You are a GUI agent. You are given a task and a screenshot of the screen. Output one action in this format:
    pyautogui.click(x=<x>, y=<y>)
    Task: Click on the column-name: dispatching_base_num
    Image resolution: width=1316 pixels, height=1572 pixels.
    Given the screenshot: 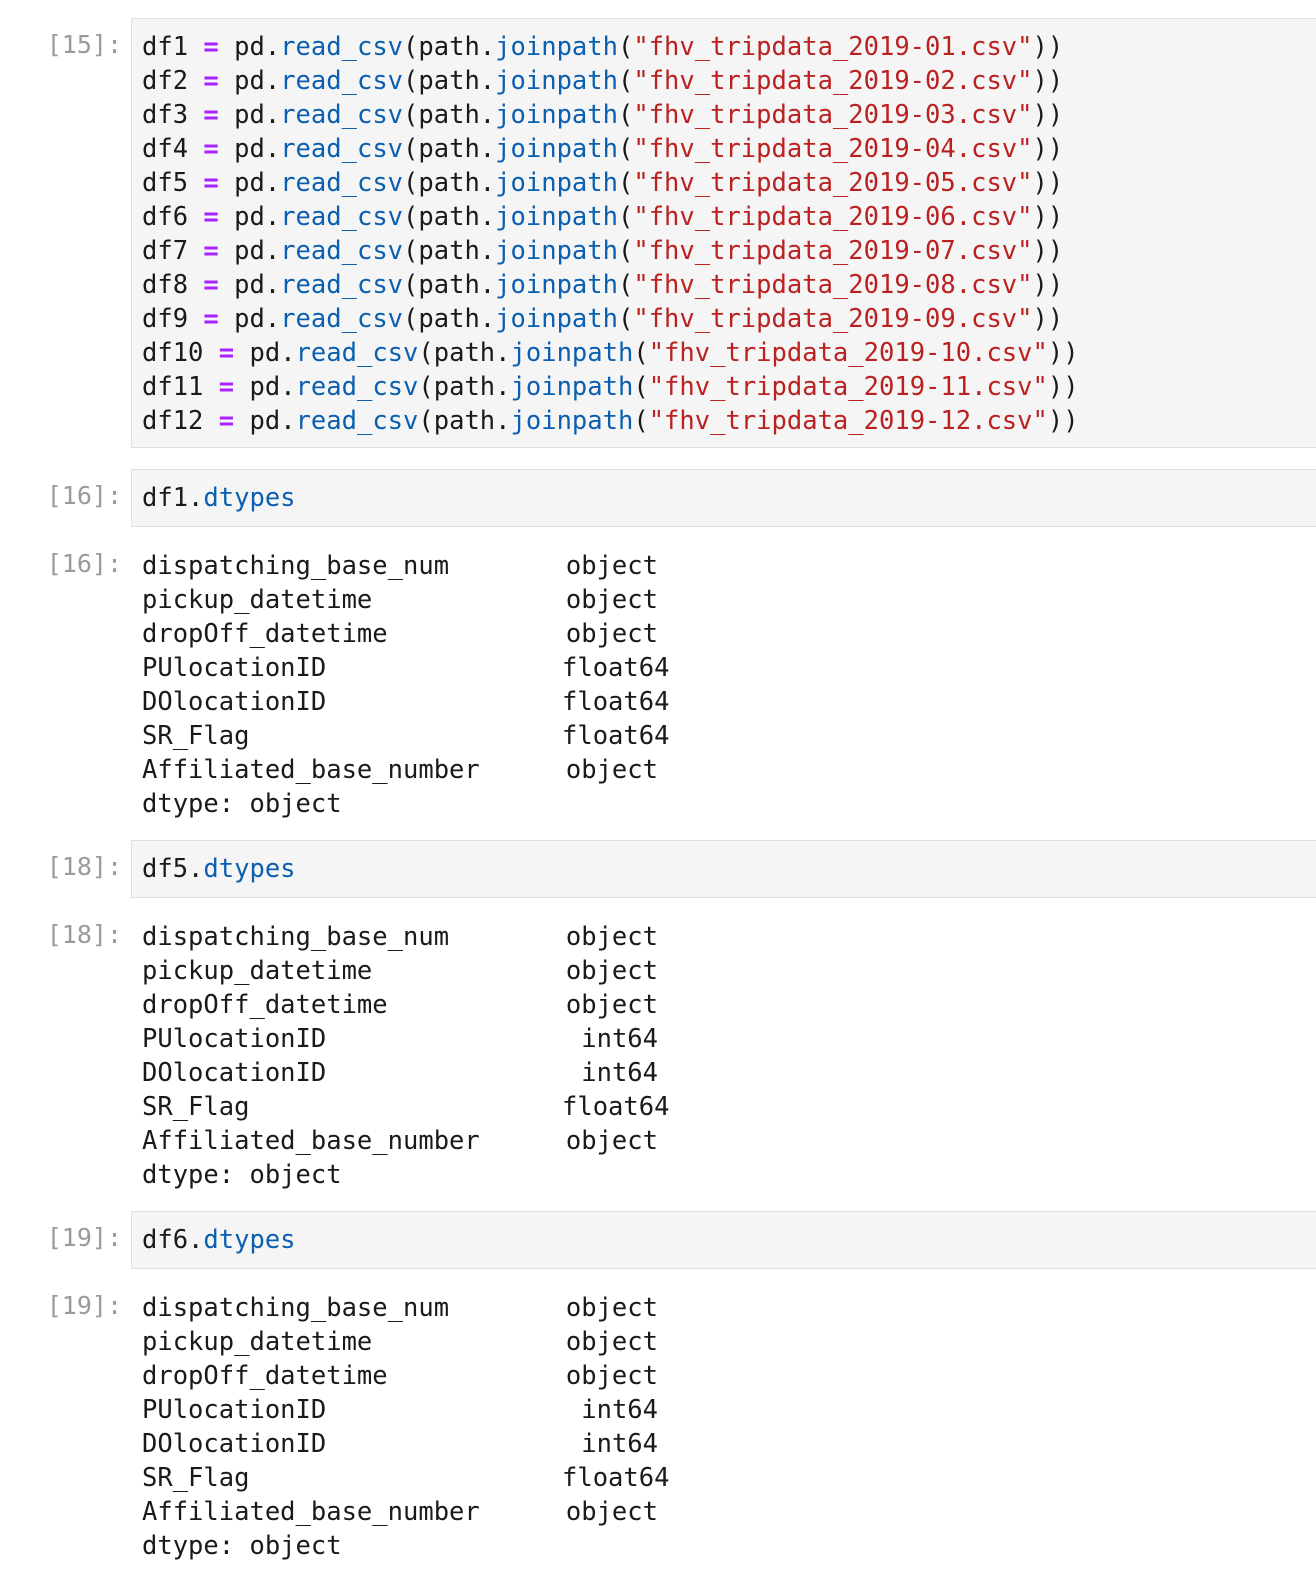 What is the action you would take?
    pyautogui.click(x=296, y=937)
    